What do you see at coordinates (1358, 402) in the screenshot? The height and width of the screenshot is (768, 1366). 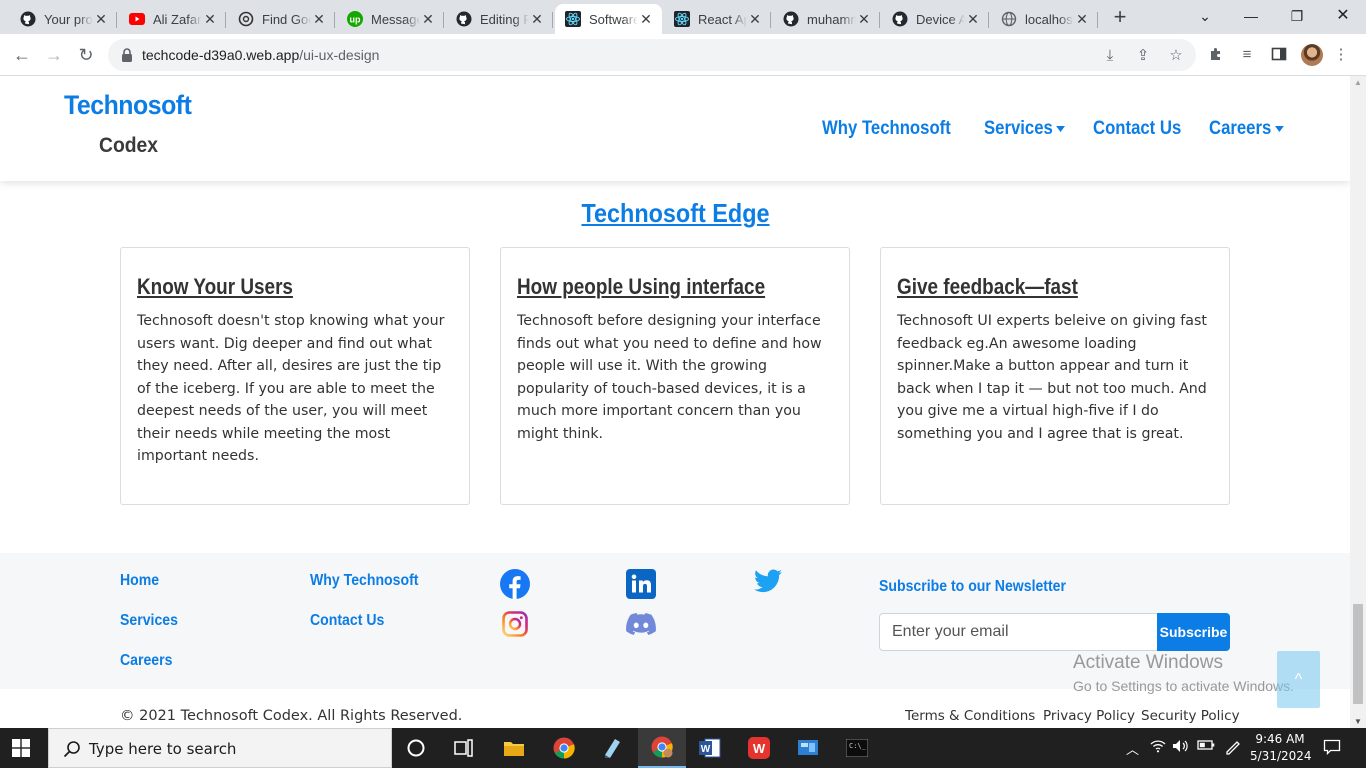 I see `page-scrollbar: ▲ ▼` at bounding box center [1358, 402].